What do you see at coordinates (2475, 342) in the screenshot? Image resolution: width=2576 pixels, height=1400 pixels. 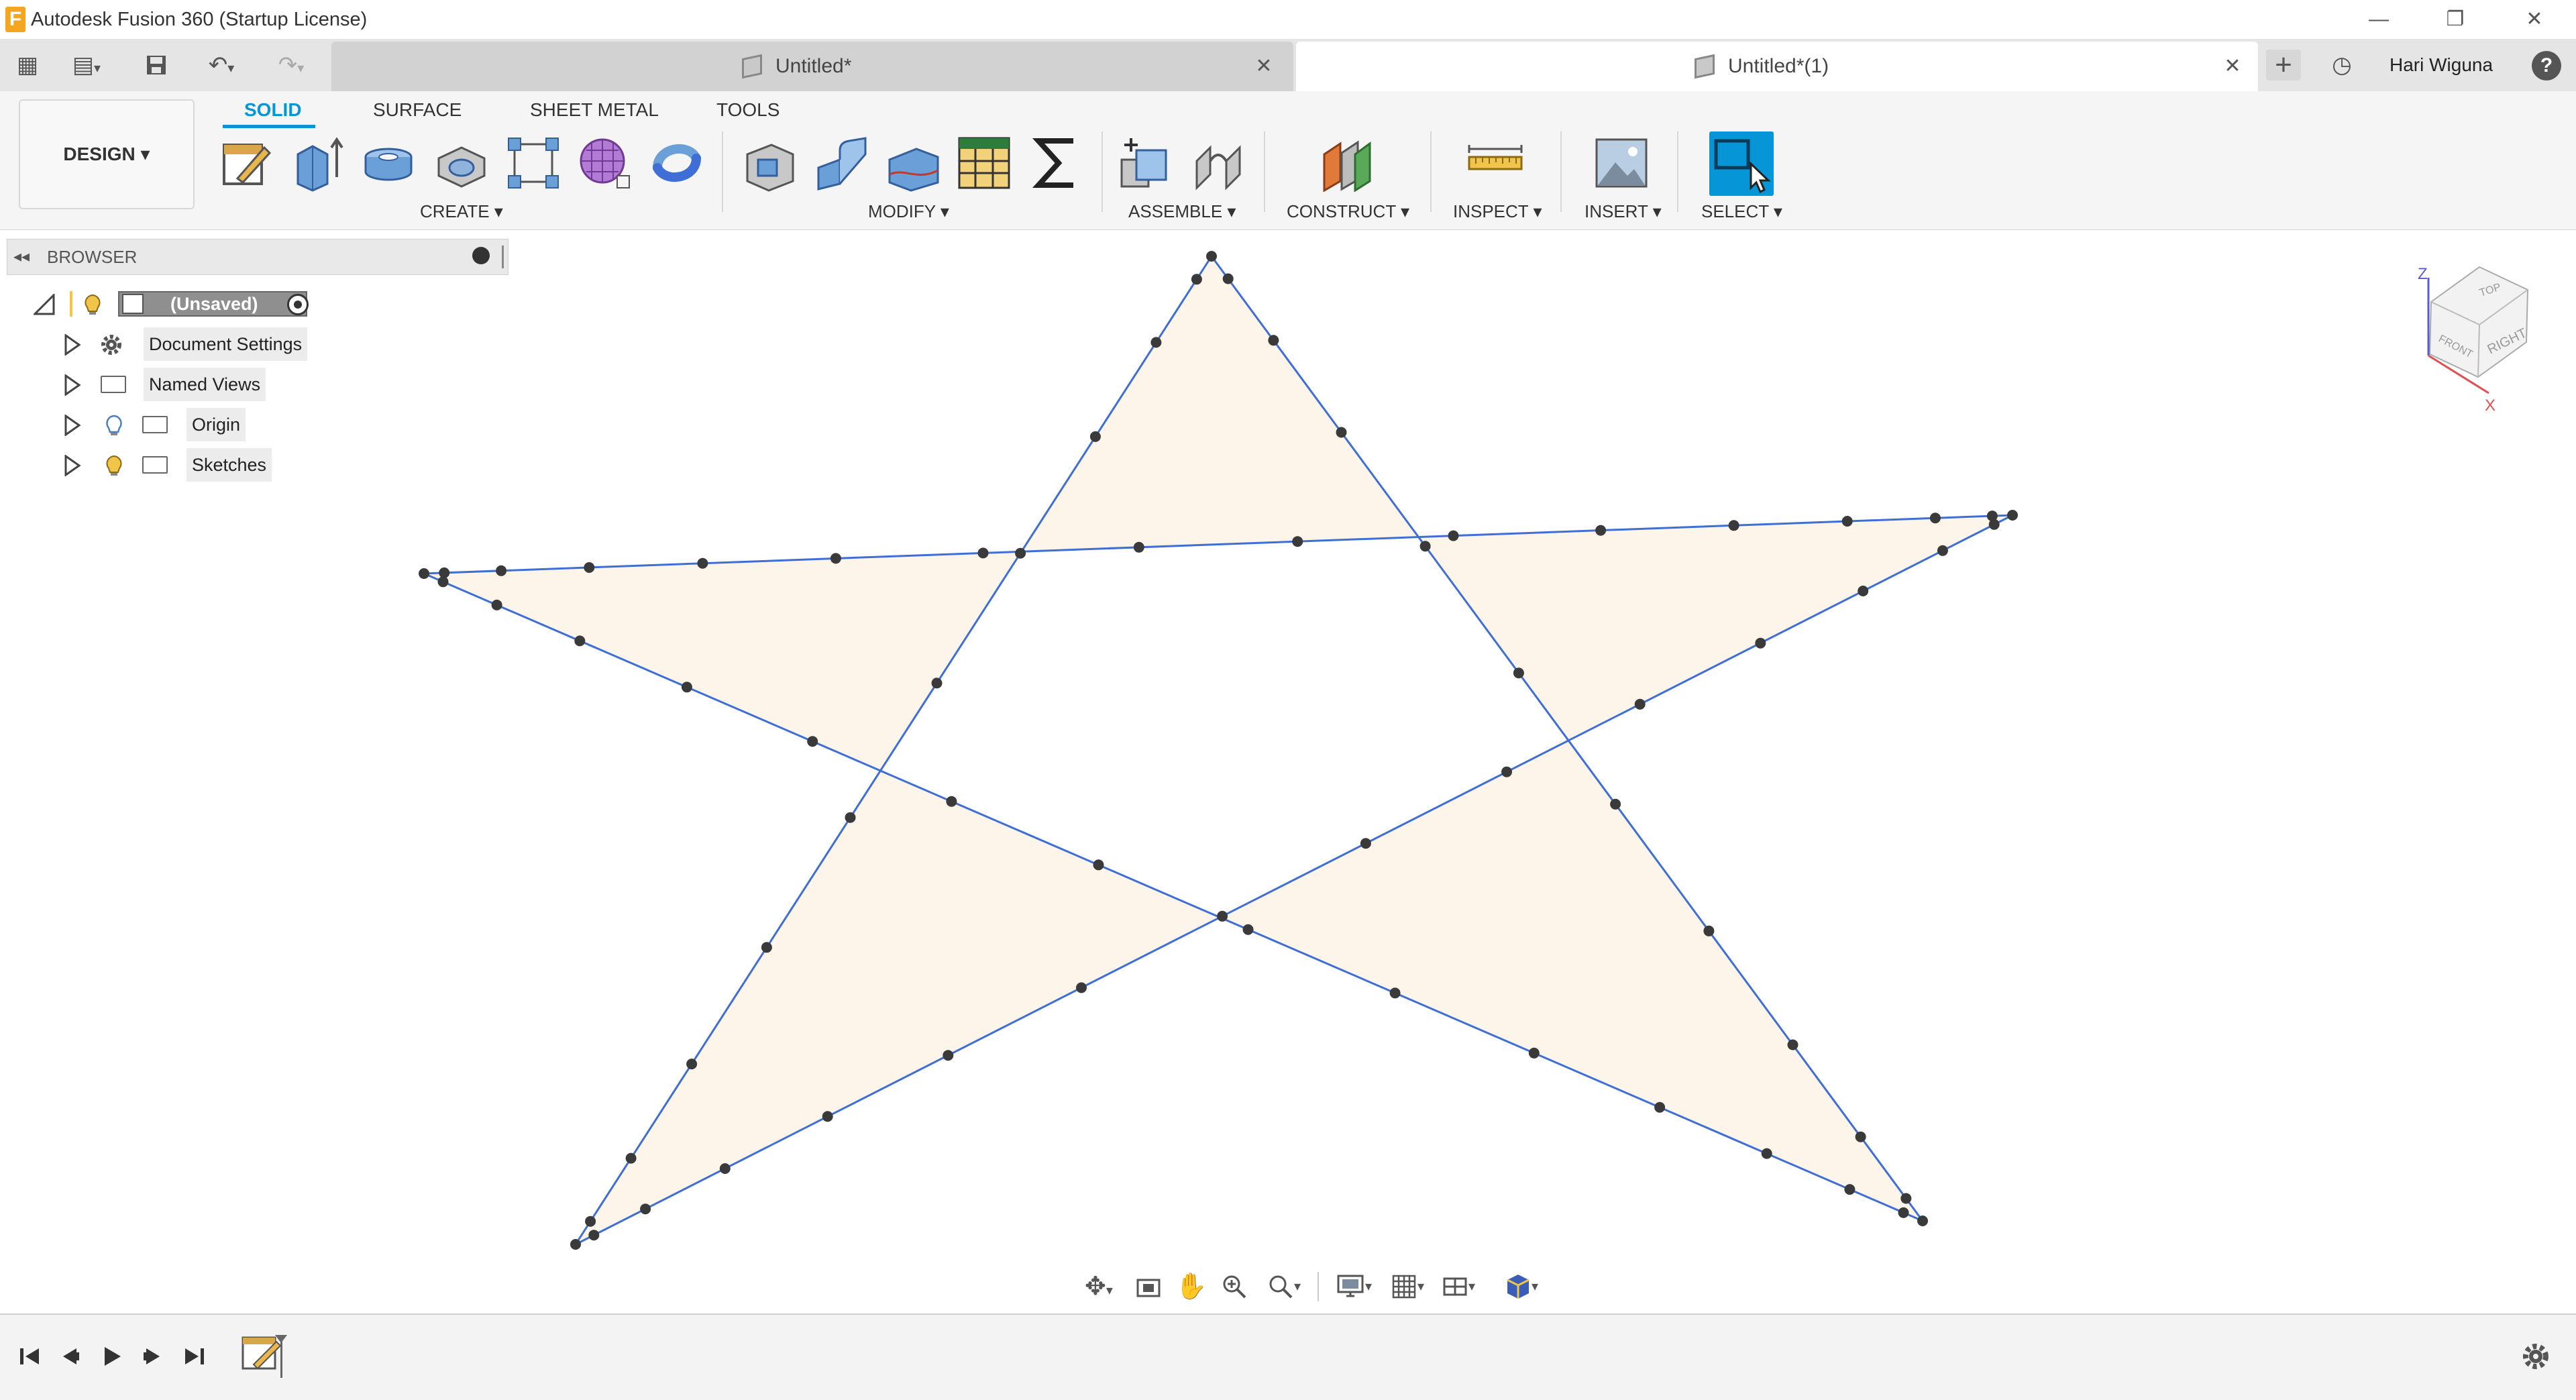 I see `viewcube: TOP FRONT RIGHT Z X` at bounding box center [2475, 342].